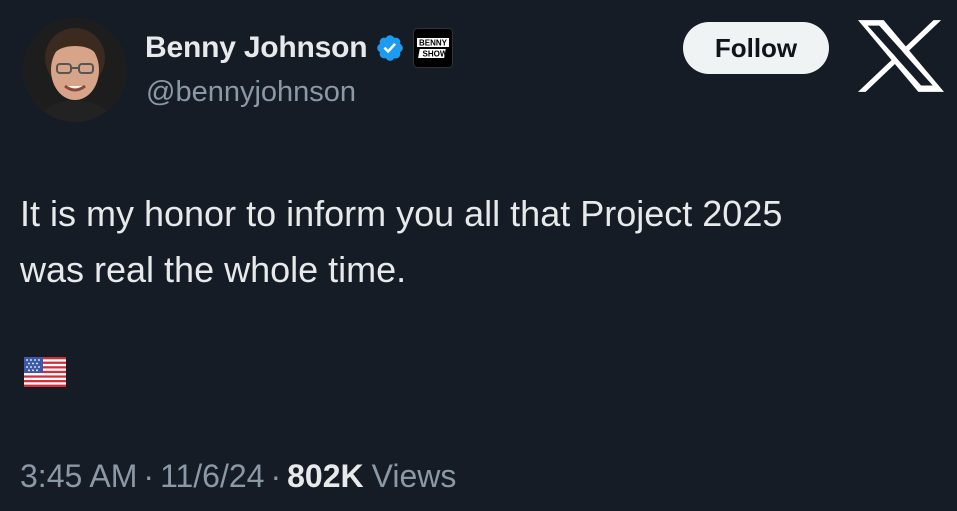  I want to click on views-label: Views, so click(414, 476).